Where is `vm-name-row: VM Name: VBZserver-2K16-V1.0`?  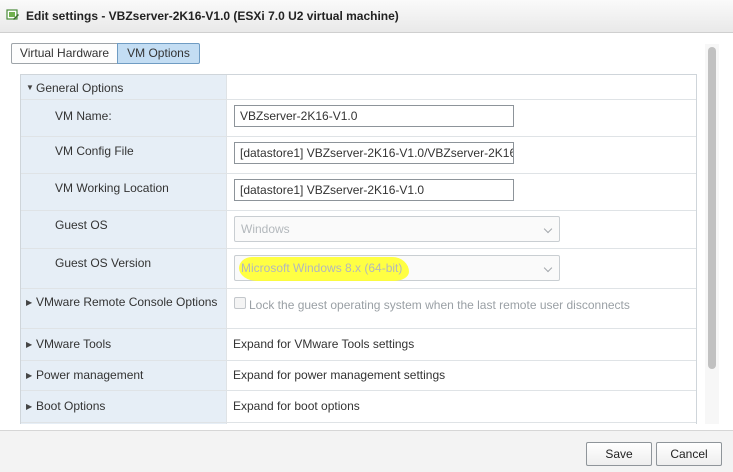 vm-name-row: VM Name: VBZserver-2K16-V1.0 is located at coordinates (358, 118).